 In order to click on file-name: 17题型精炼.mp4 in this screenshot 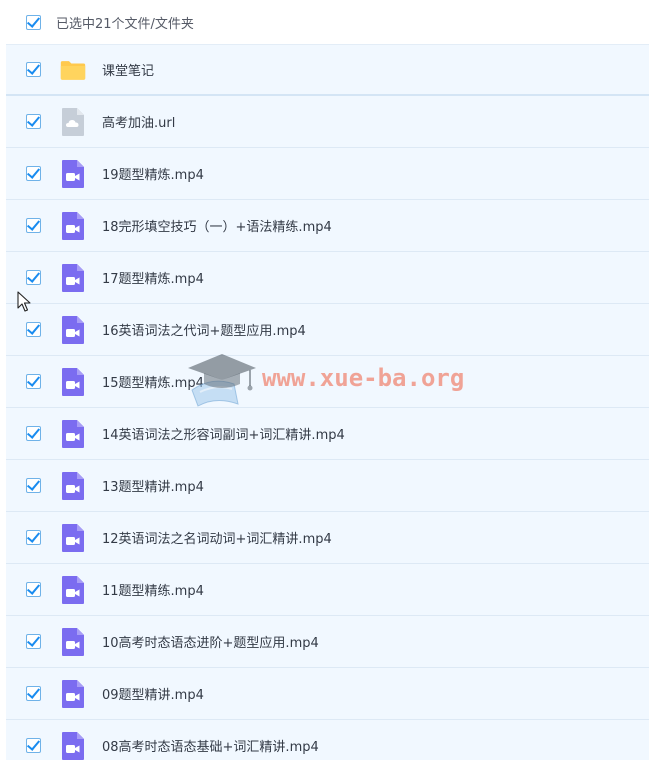, I will do `click(153, 277)`.